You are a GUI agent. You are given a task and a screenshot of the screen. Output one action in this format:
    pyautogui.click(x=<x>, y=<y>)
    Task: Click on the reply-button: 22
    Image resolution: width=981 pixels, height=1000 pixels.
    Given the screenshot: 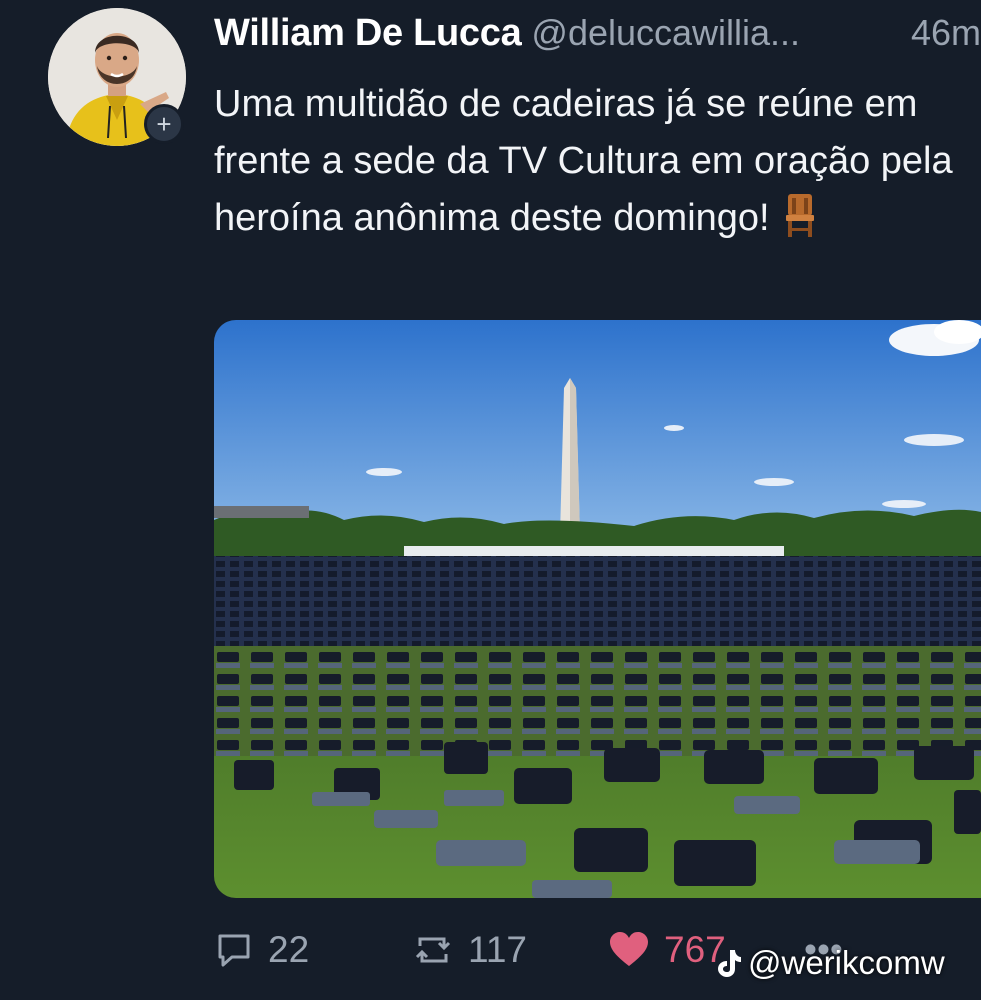 What is the action you would take?
    pyautogui.click(x=261, y=950)
    